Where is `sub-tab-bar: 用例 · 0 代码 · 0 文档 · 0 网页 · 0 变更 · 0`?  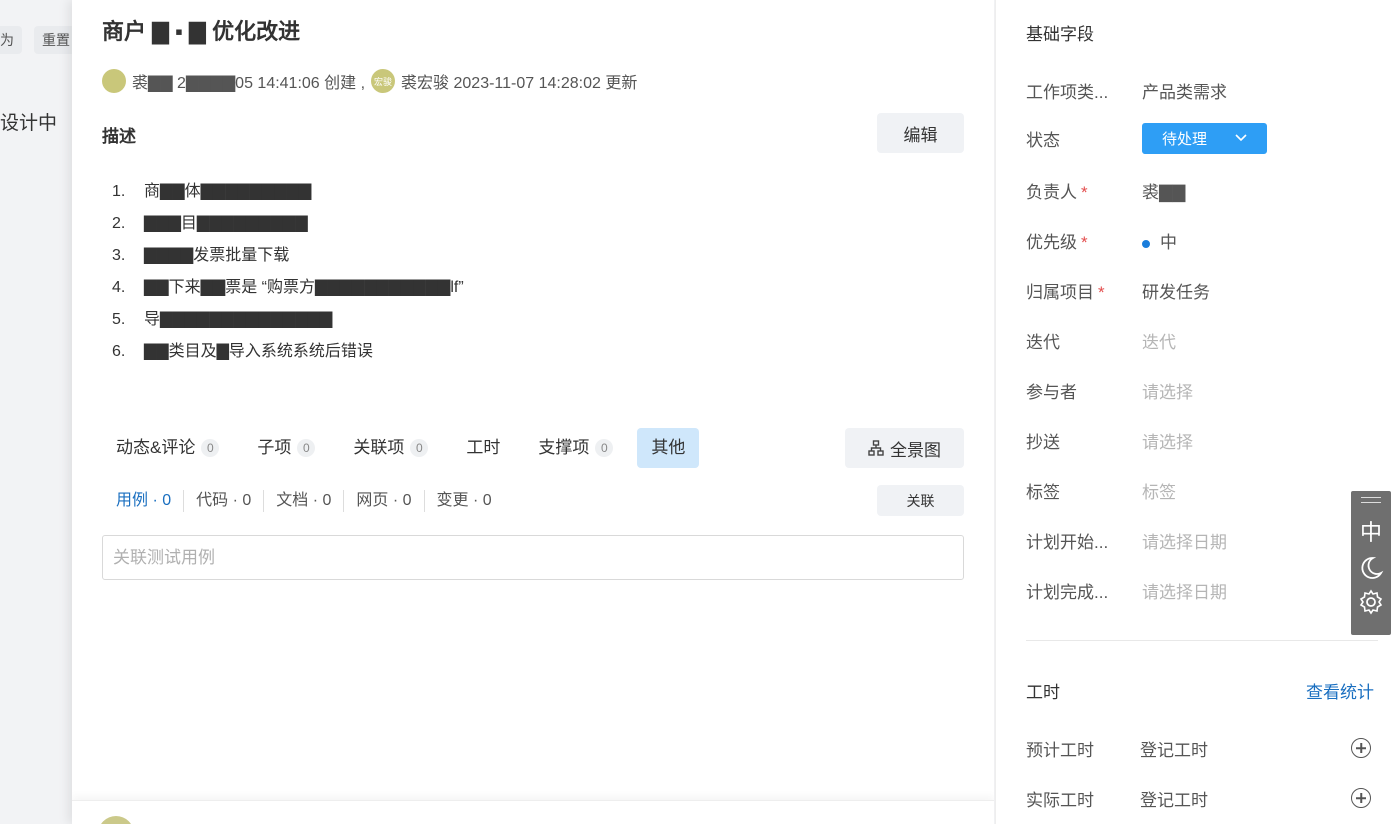
sub-tab-bar: 用例 · 0 代码 · 0 文档 · 0 网页 · 0 变更 · 0 is located at coordinates (310, 501).